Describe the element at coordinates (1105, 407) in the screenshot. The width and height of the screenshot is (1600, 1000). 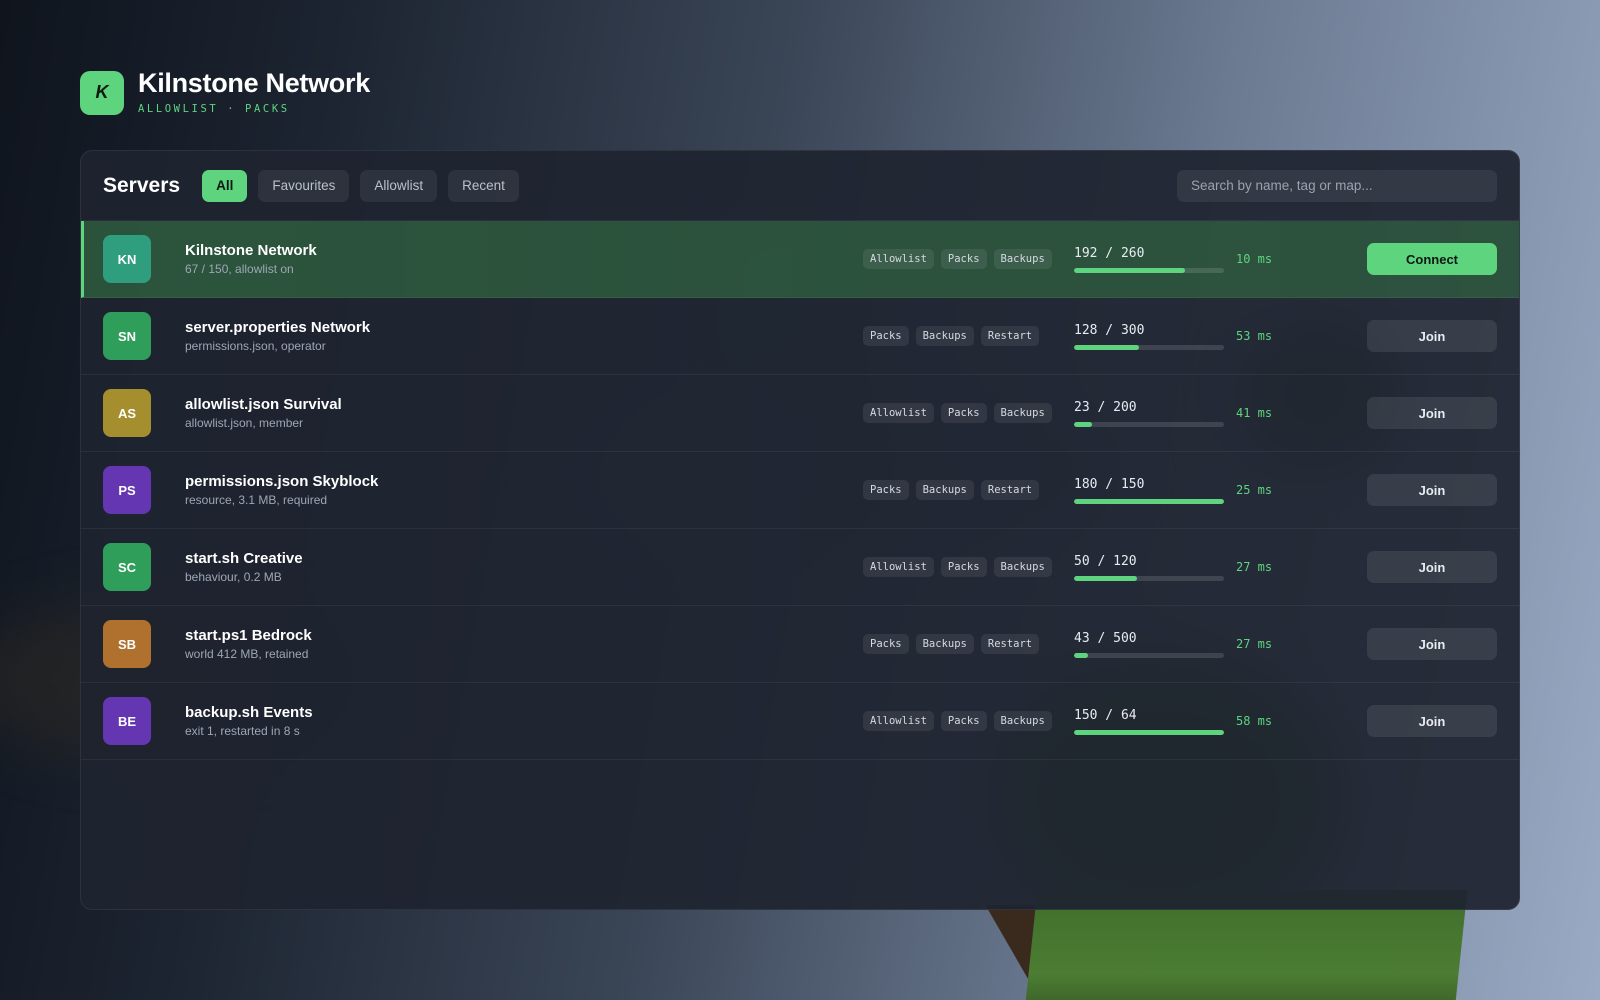
I see `player-count: 23 / 200` at that location.